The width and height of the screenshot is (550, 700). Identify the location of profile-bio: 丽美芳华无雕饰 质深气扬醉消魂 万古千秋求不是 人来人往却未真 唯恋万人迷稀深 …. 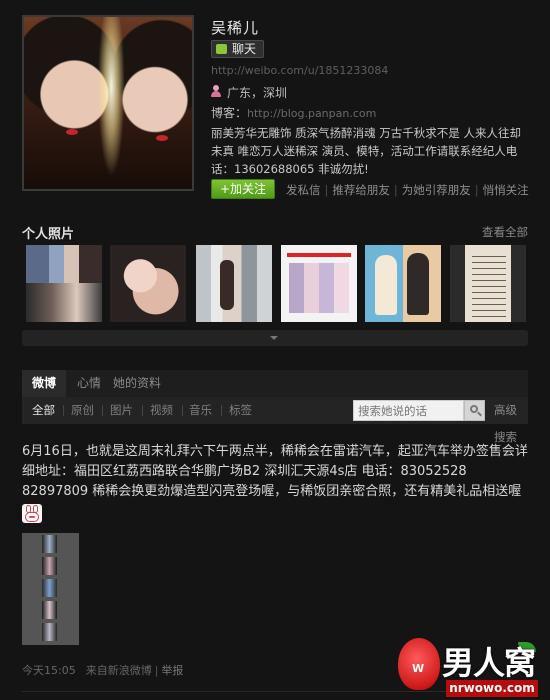
(366, 151).